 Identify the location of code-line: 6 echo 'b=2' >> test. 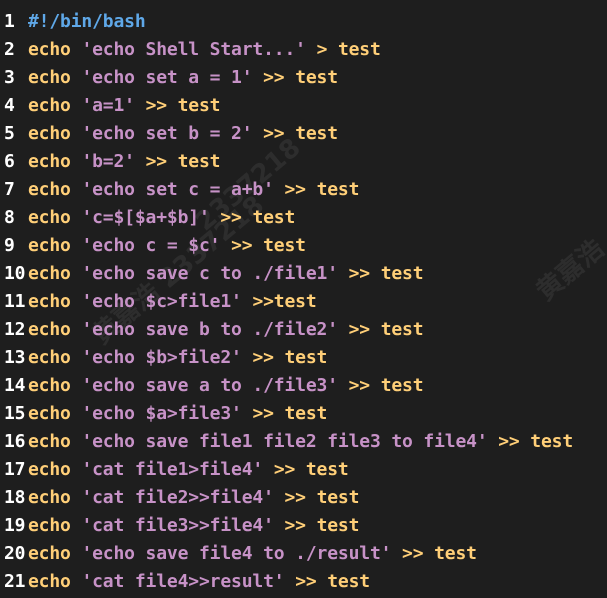
(303, 162).